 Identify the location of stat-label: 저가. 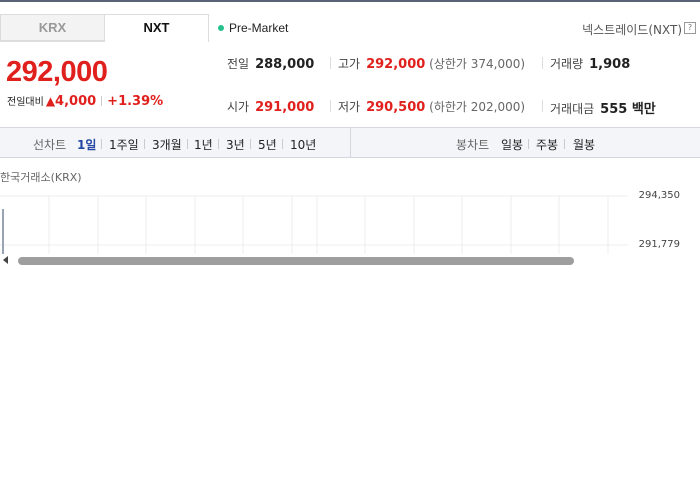
(349, 107).